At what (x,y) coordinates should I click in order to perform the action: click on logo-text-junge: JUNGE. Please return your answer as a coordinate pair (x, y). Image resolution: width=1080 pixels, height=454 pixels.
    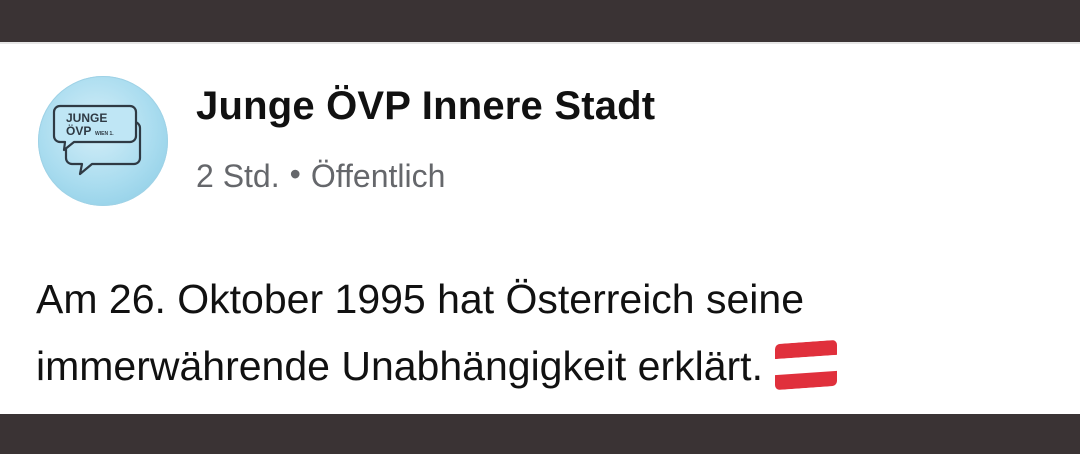
    Looking at the image, I should click on (86, 118).